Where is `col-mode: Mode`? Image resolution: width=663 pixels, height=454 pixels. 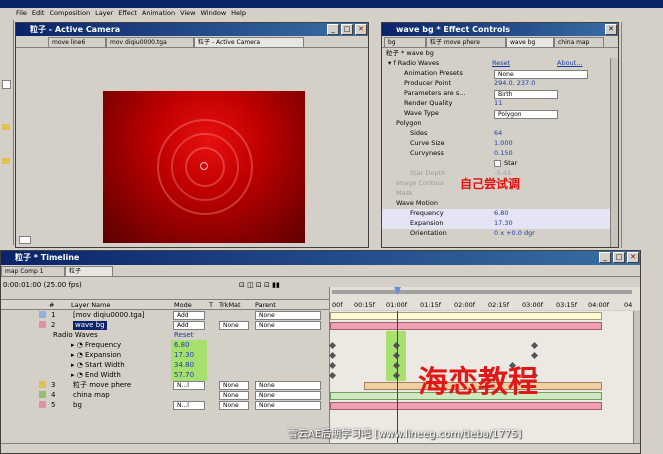 col-mode: Mode is located at coordinates (183, 305).